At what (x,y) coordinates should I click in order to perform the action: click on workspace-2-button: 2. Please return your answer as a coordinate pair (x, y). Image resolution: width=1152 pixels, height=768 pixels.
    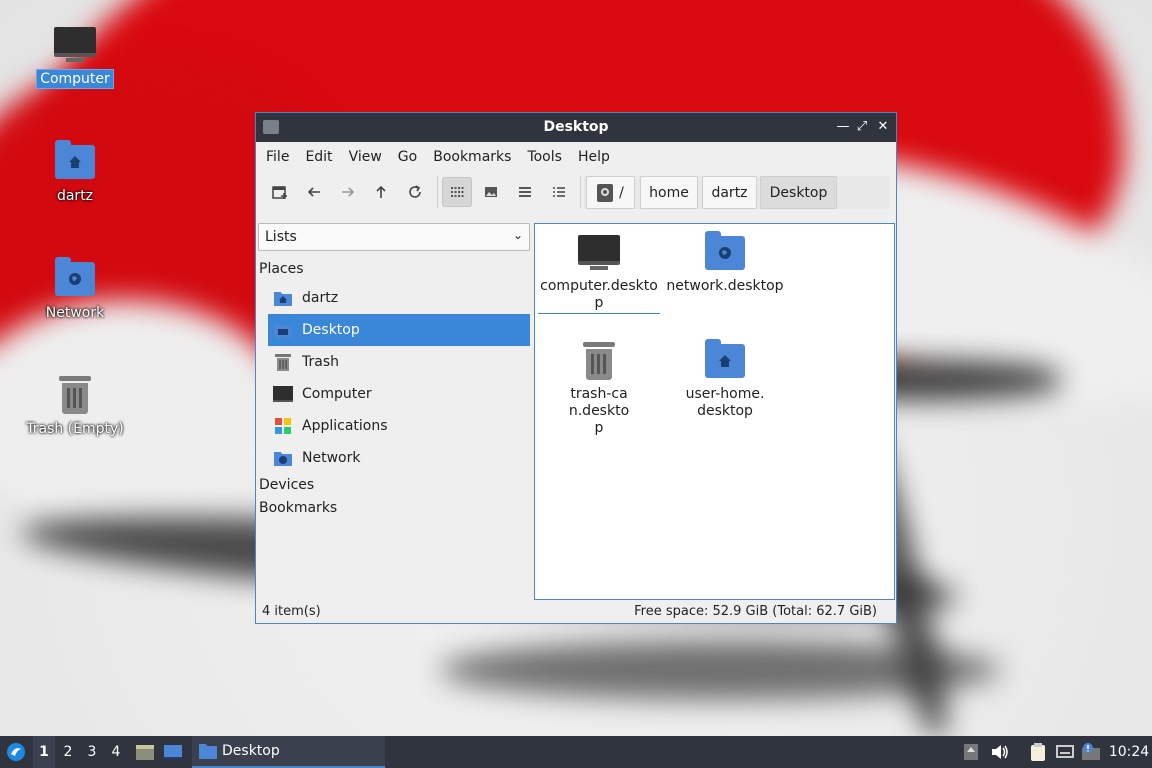
    Looking at the image, I should click on (68, 752).